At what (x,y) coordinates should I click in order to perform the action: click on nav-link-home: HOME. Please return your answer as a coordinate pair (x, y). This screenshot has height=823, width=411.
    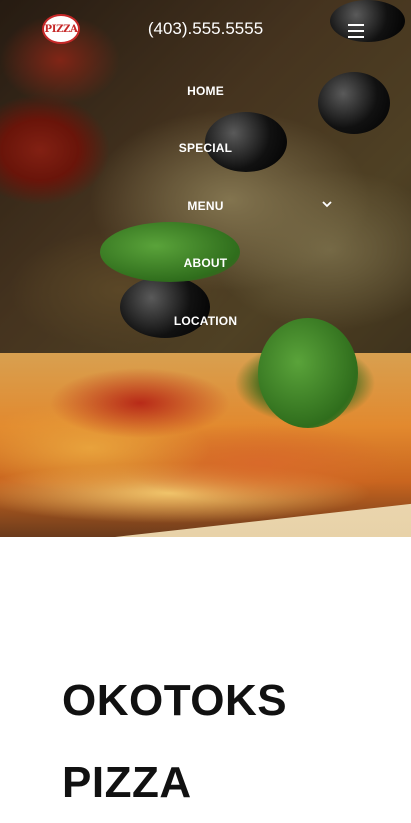
    Looking at the image, I should click on (205, 91).